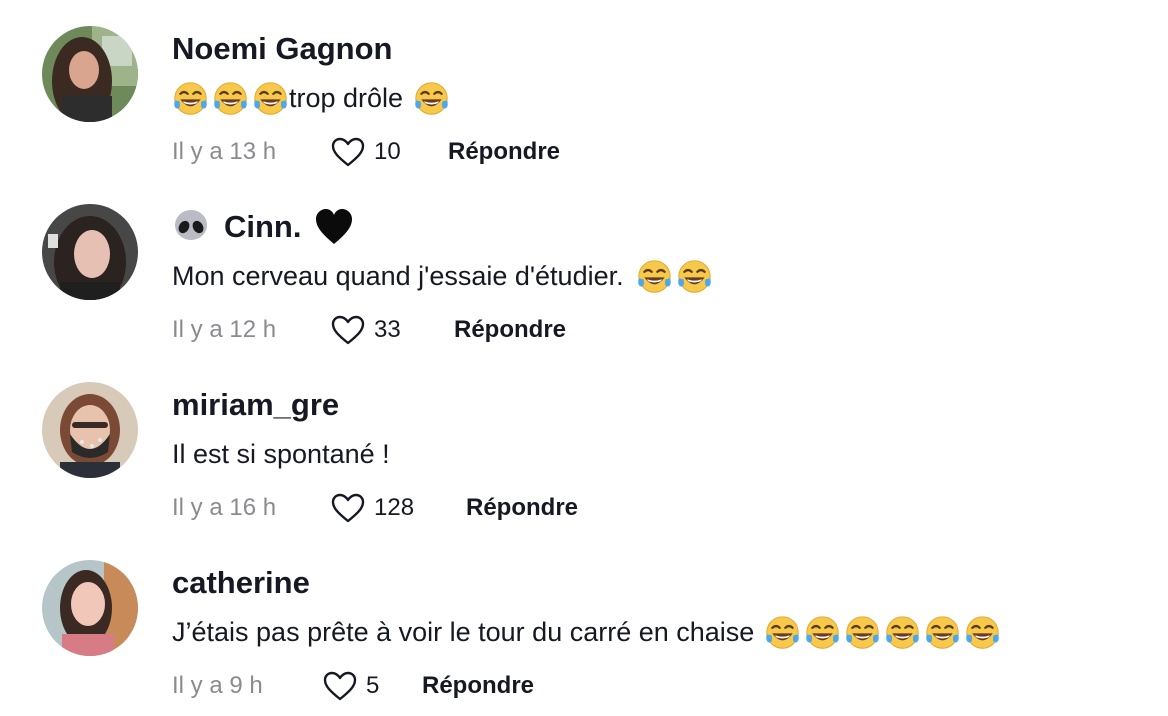 The width and height of the screenshot is (1168, 716). I want to click on like-button: 33, so click(392, 330).